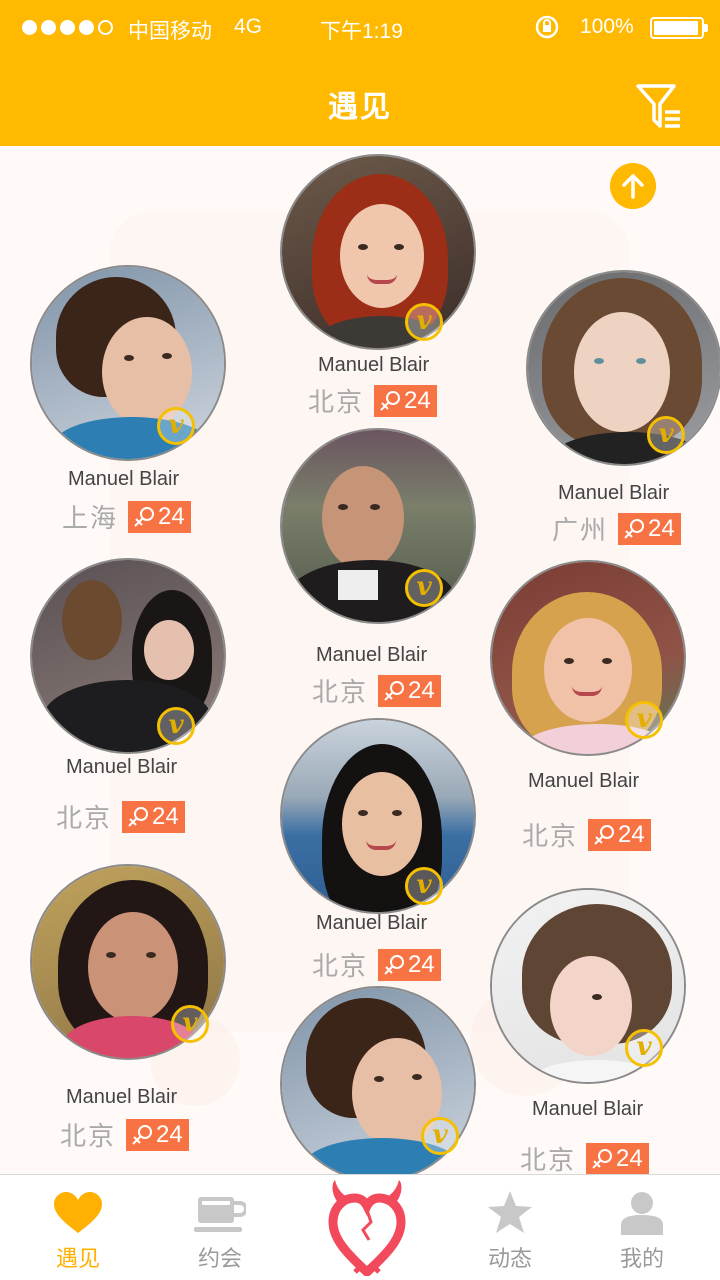 The height and width of the screenshot is (1280, 720). Describe the element at coordinates (220, 1214) in the screenshot. I see `coffee-cup-icon` at that location.